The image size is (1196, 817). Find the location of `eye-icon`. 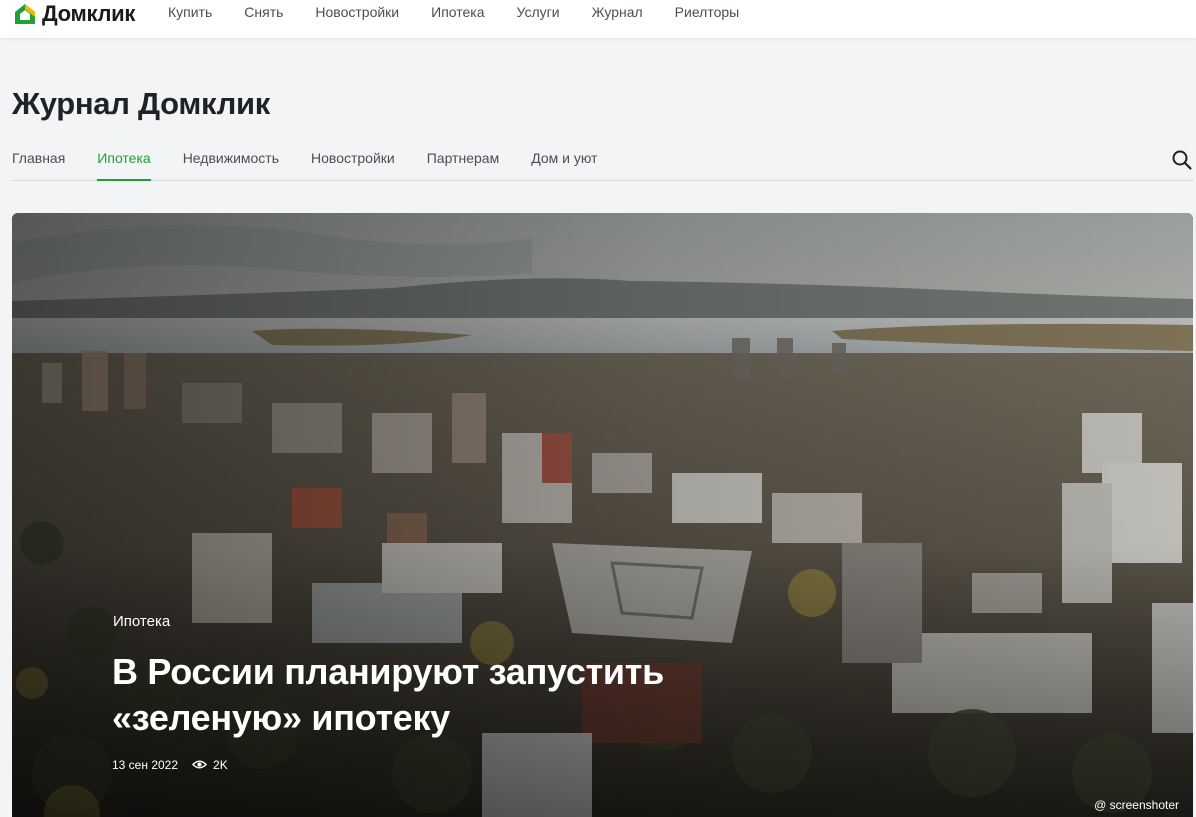

eye-icon is located at coordinates (200, 764).